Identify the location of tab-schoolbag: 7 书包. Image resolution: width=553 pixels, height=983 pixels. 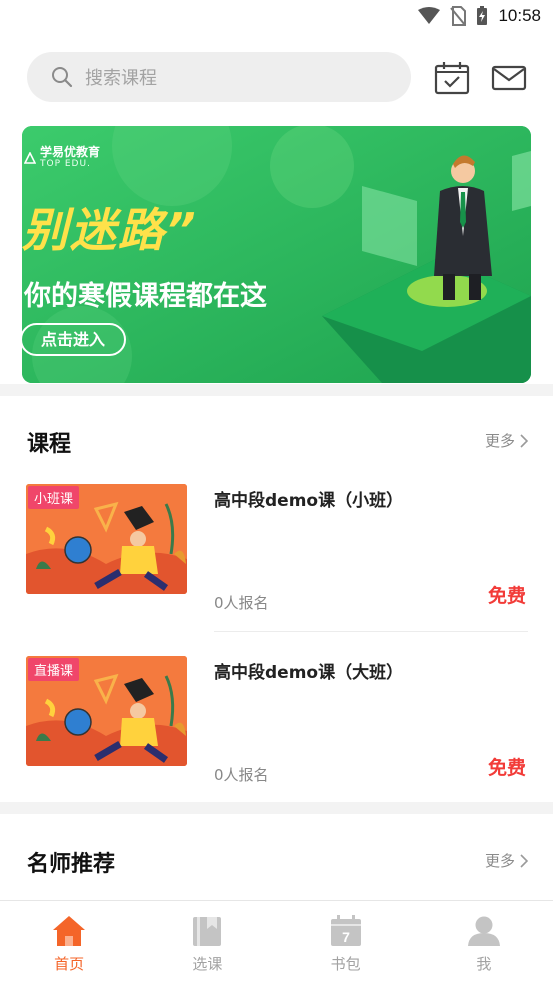
(346, 942).